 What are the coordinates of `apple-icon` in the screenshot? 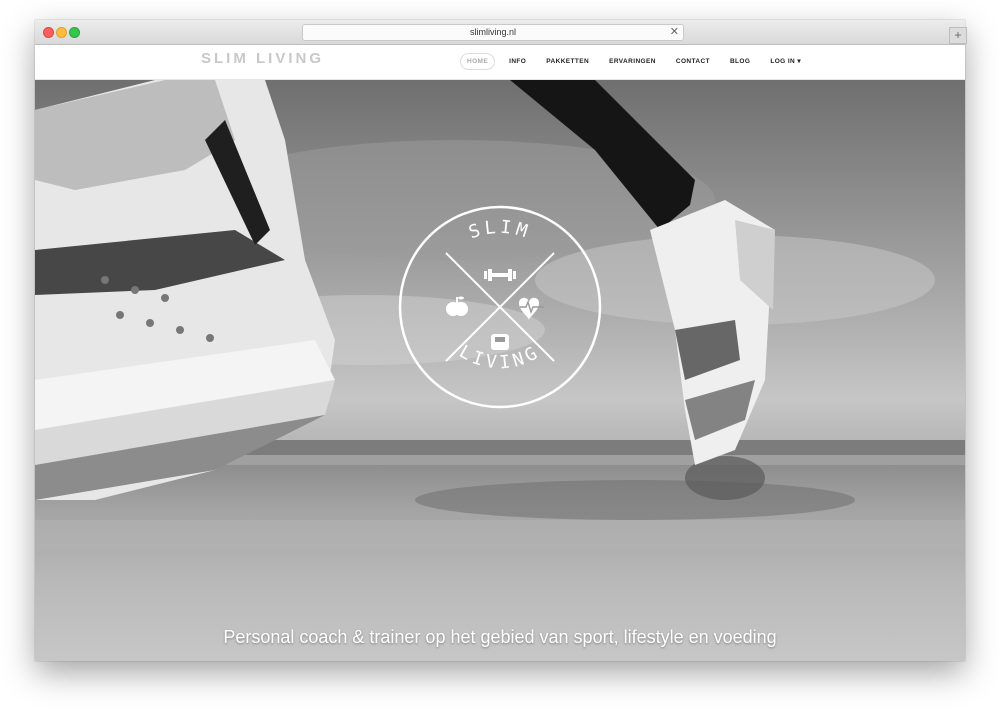 It's located at (457, 306).